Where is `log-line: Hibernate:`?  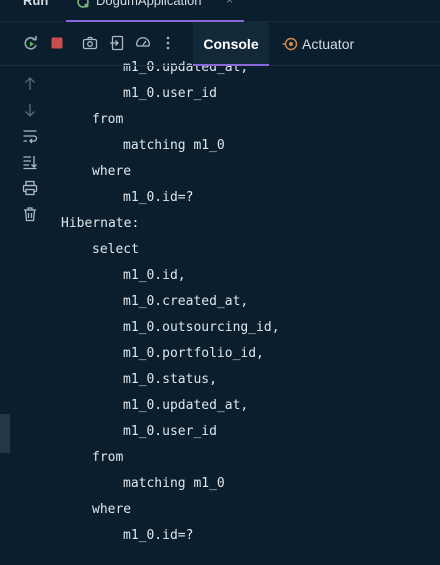
log-line: Hibernate: is located at coordinates (100, 223).